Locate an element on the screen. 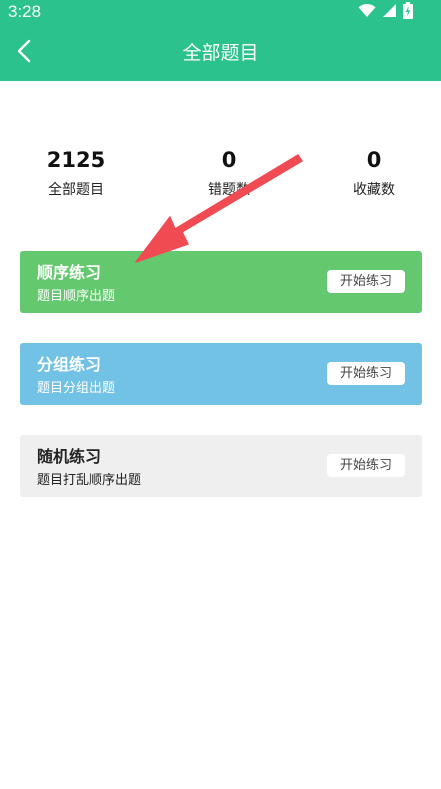 The width and height of the screenshot is (441, 789). wifi-icon is located at coordinates (367, 12).